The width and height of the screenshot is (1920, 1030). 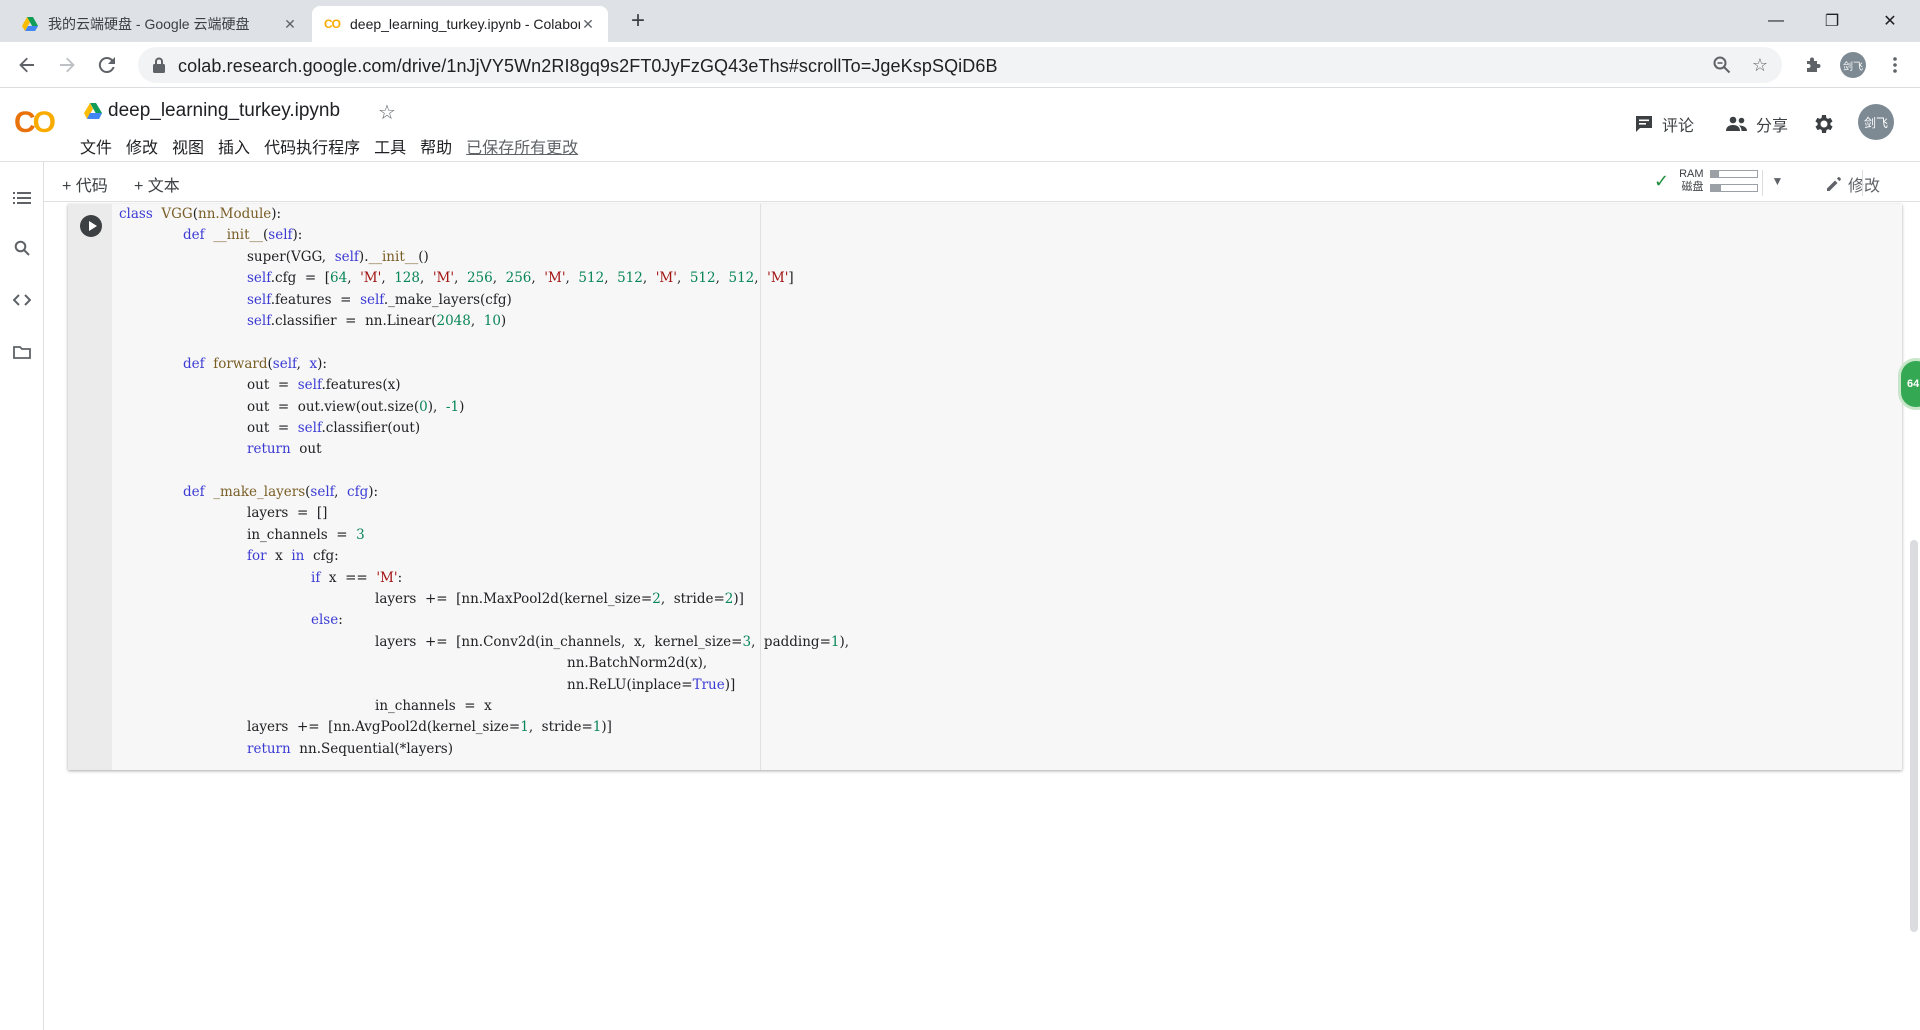 What do you see at coordinates (1718, 181) in the screenshot?
I see `runtime-resources: ✓ RAM 磁盘 ▼` at bounding box center [1718, 181].